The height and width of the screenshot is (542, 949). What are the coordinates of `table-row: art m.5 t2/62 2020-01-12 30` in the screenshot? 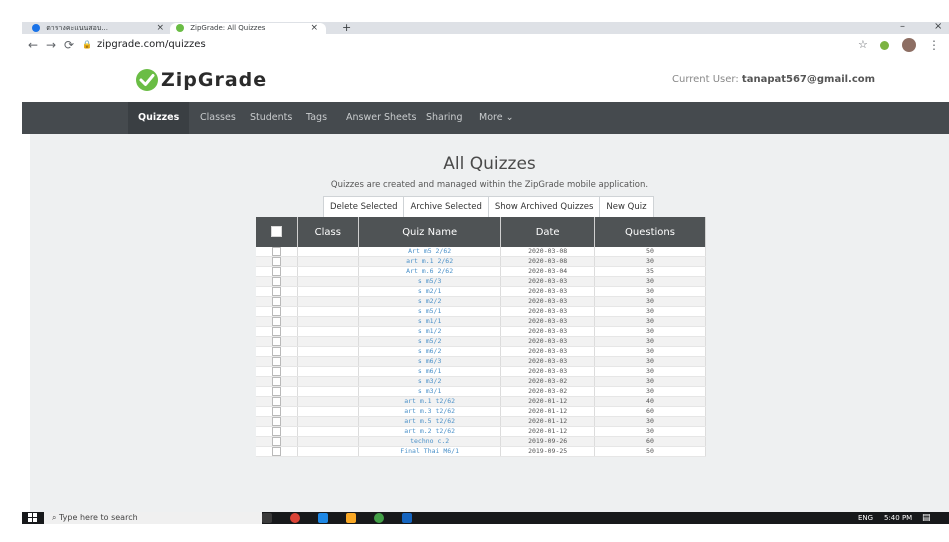 It's located at (481, 421).